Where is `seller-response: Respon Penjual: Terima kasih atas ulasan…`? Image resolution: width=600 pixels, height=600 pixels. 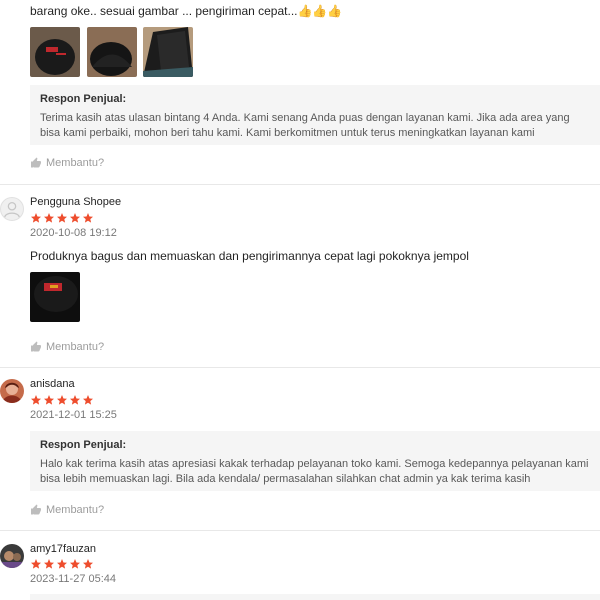 seller-response: Respon Penjual: Terima kasih atas ulasan… is located at coordinates (315, 115).